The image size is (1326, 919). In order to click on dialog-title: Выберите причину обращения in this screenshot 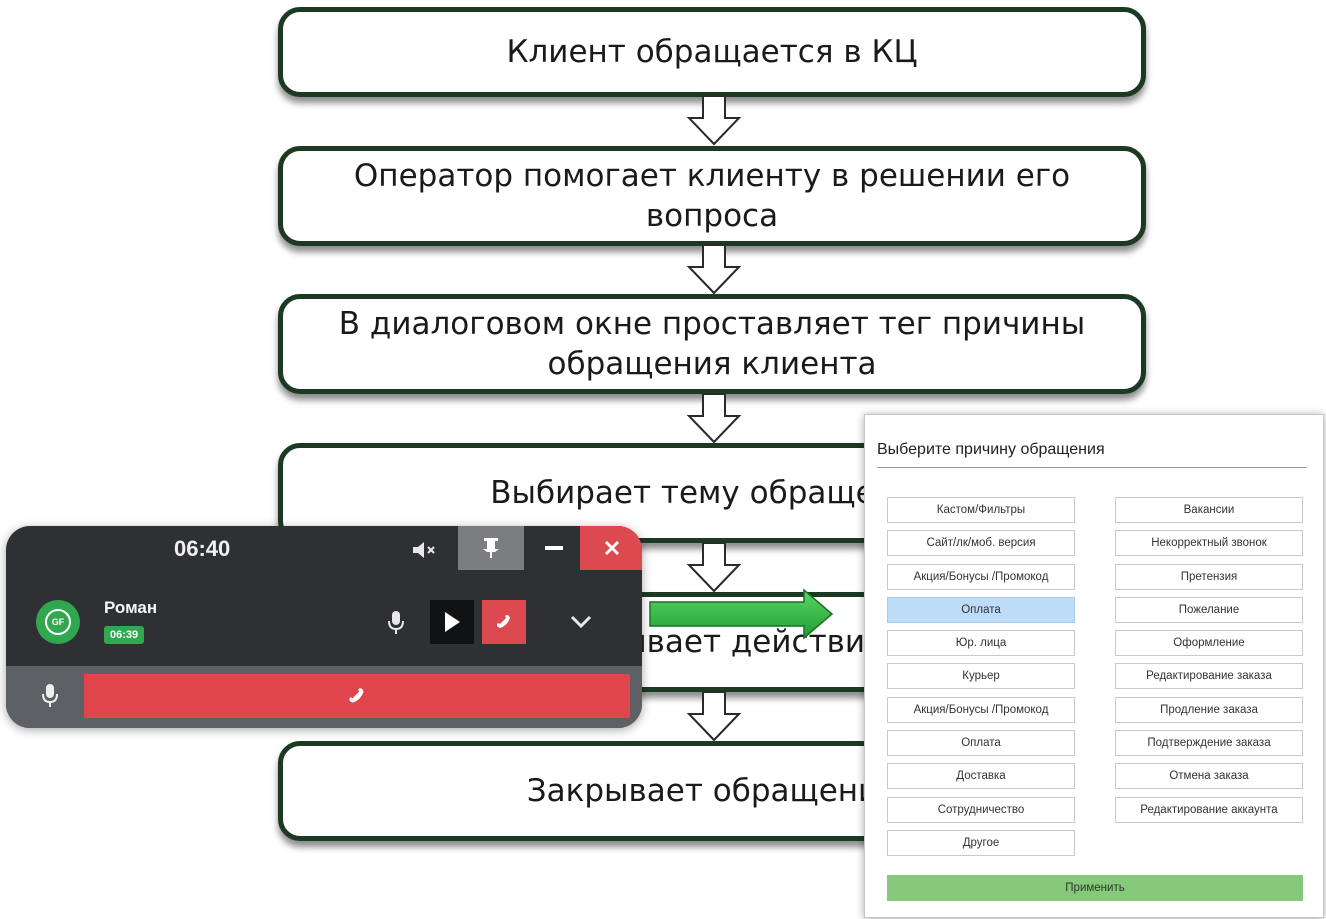, I will do `click(991, 449)`.